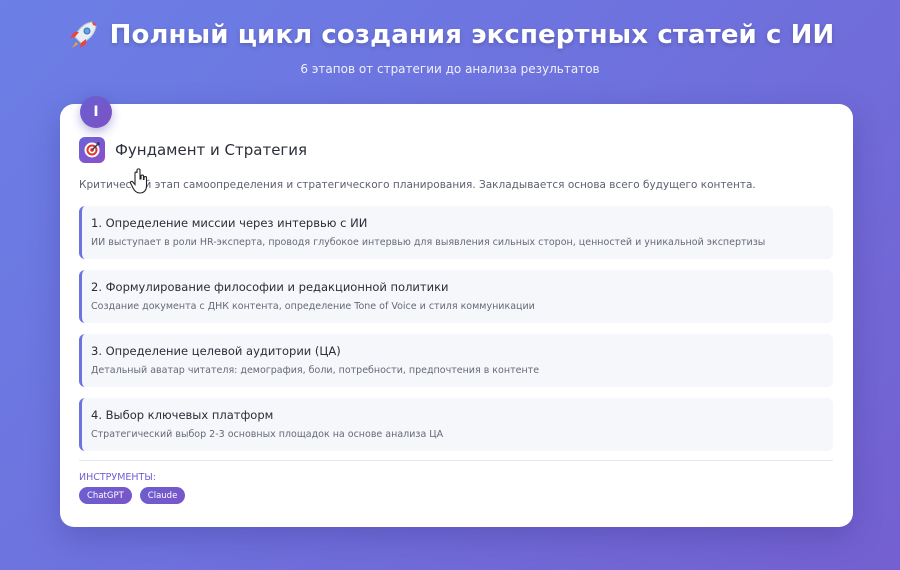  Describe the element at coordinates (216, 351) in the screenshot. I see `step-title: 3. Определение целевой аудитории (ЦА)` at that location.